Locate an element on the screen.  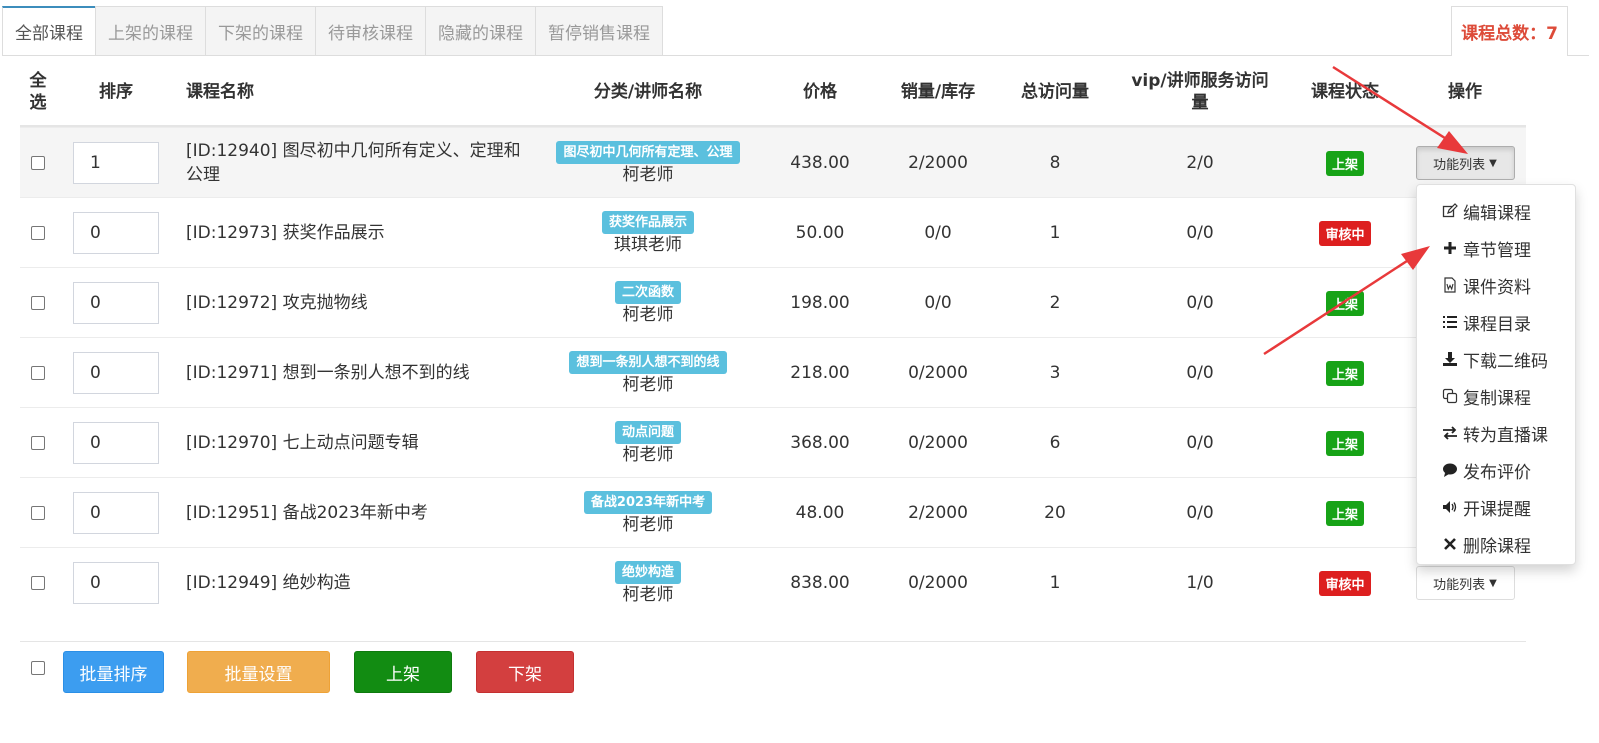
menu-item-label: 编辑课程 is located at coordinates (1497, 213).